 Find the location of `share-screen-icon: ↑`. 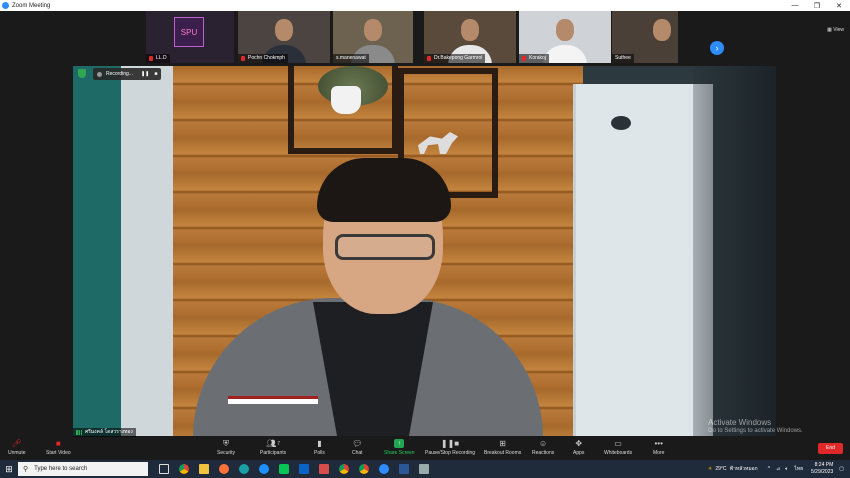

share-screen-icon: ↑ is located at coordinates (399, 443).